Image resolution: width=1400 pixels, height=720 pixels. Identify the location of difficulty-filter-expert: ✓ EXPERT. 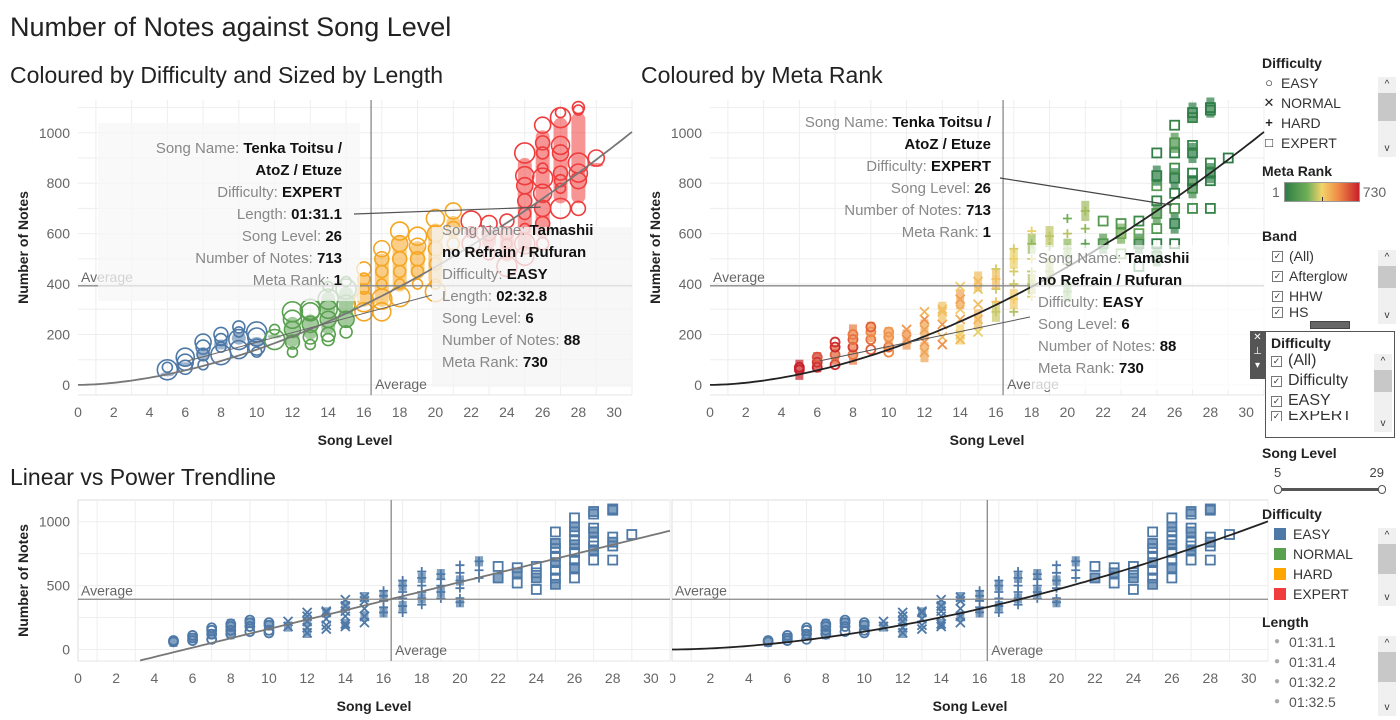
(1330, 416).